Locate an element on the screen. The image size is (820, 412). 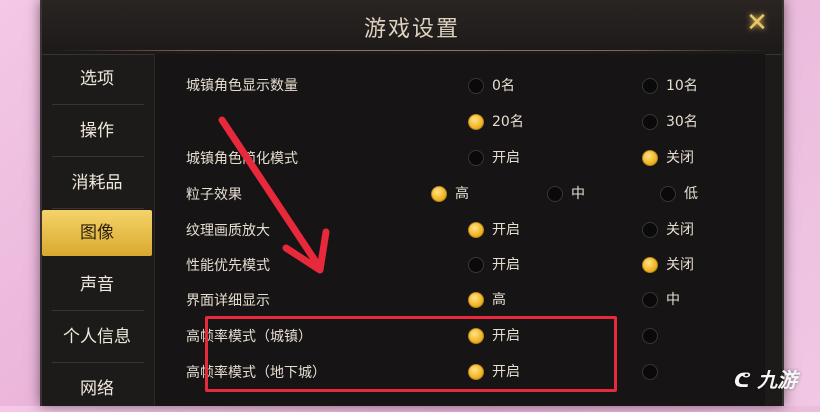
setting-label-town-count: 城镇角色显示数量 is located at coordinates (242, 86).